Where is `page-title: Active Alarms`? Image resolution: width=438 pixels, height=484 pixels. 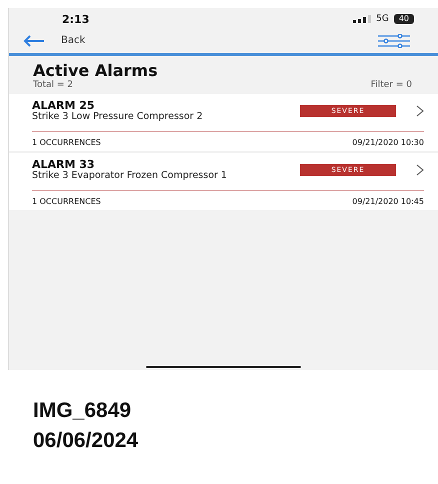
page-title: Active Alarms is located at coordinates (96, 71).